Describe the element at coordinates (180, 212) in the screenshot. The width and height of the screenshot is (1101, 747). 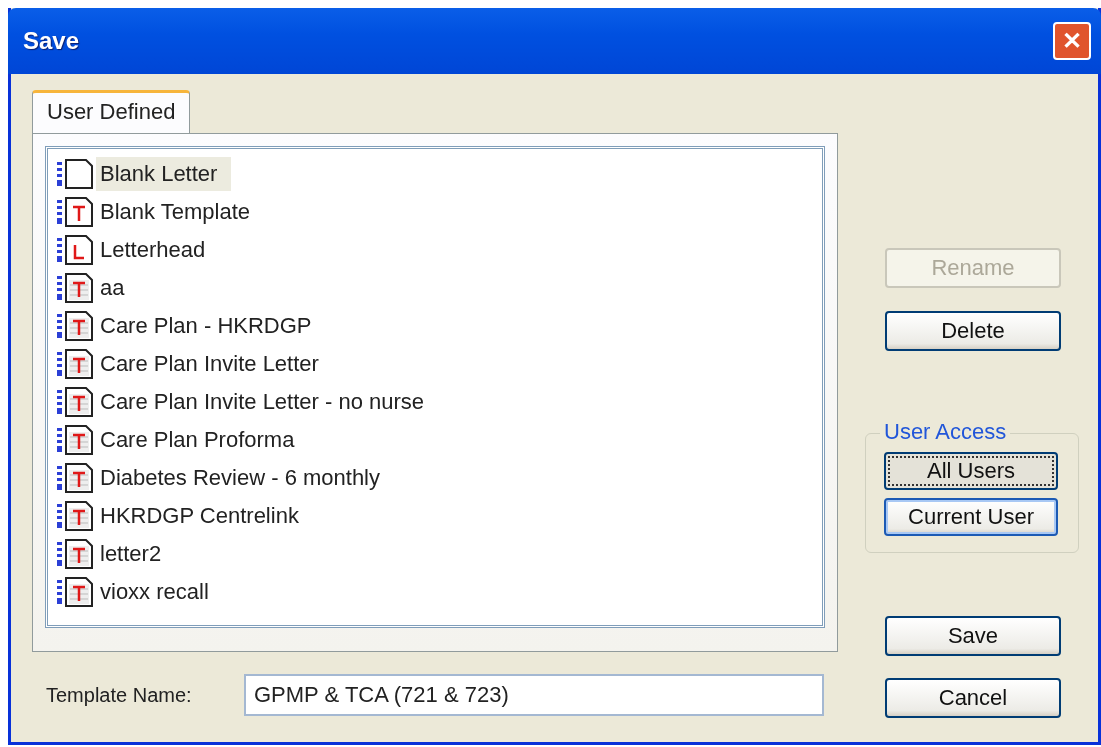
I see `template-item: Blank Template` at that location.